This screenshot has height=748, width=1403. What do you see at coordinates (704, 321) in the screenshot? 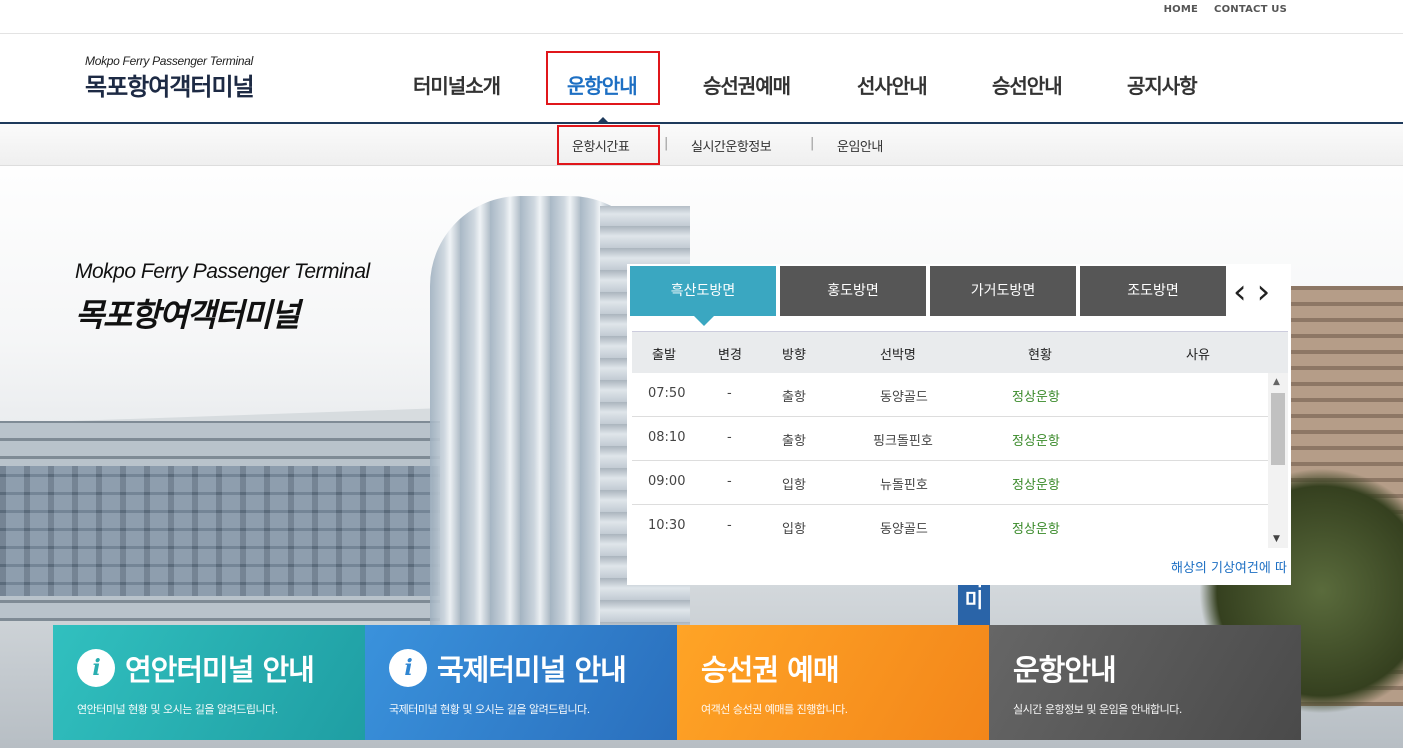
I see `active-tab-caret` at bounding box center [704, 321].